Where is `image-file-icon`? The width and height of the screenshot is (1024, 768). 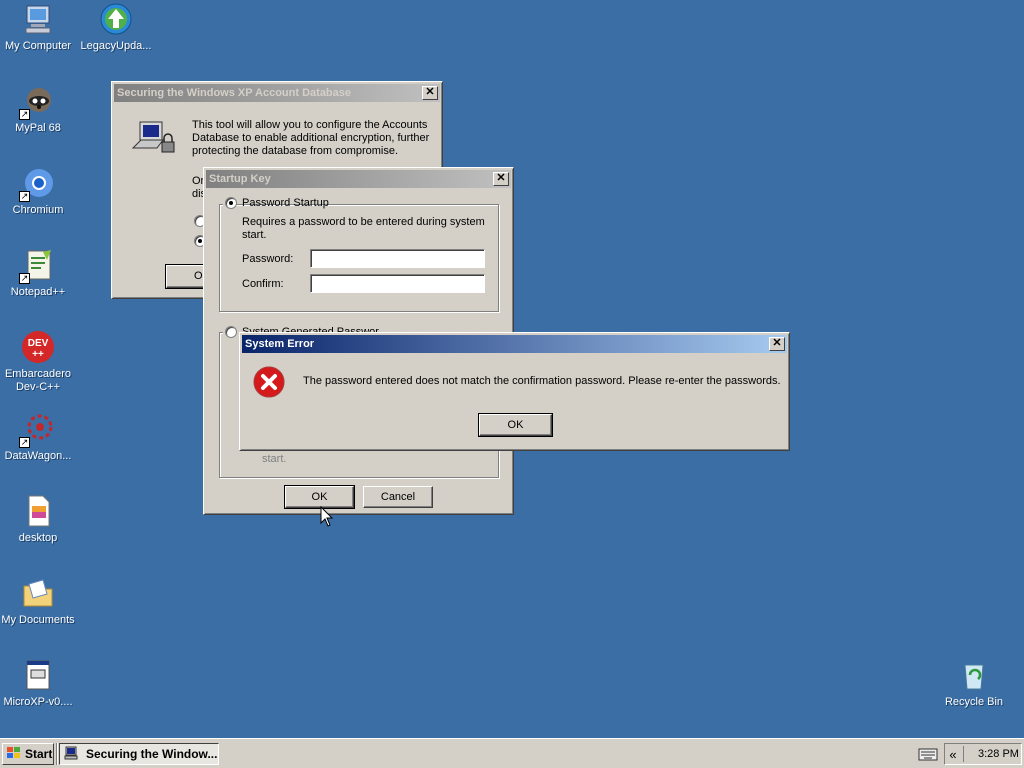 image-file-icon is located at coordinates (38, 511).